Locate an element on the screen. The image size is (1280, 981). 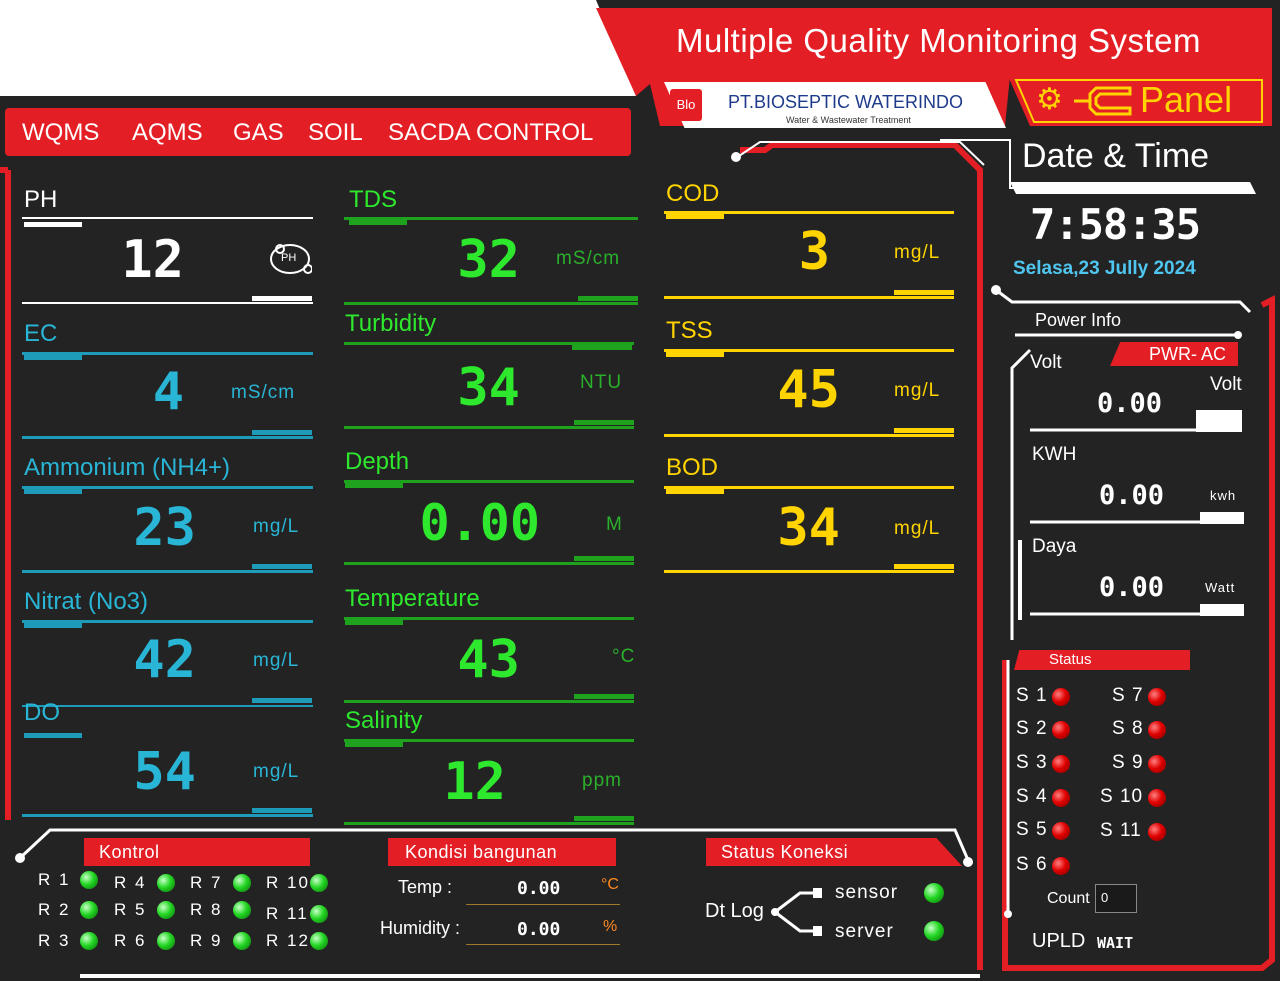
nav-soil: SOIL is located at coordinates (335, 133).